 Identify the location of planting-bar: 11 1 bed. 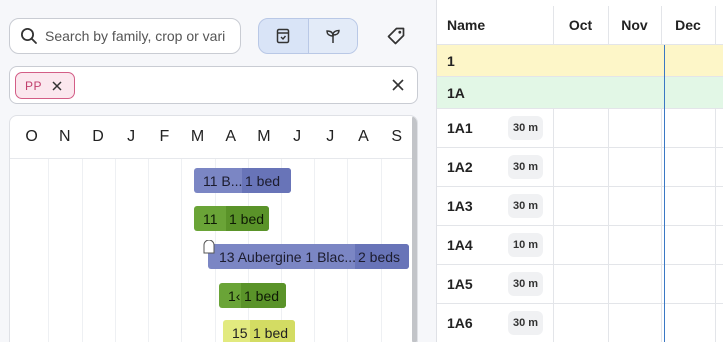
(231, 218).